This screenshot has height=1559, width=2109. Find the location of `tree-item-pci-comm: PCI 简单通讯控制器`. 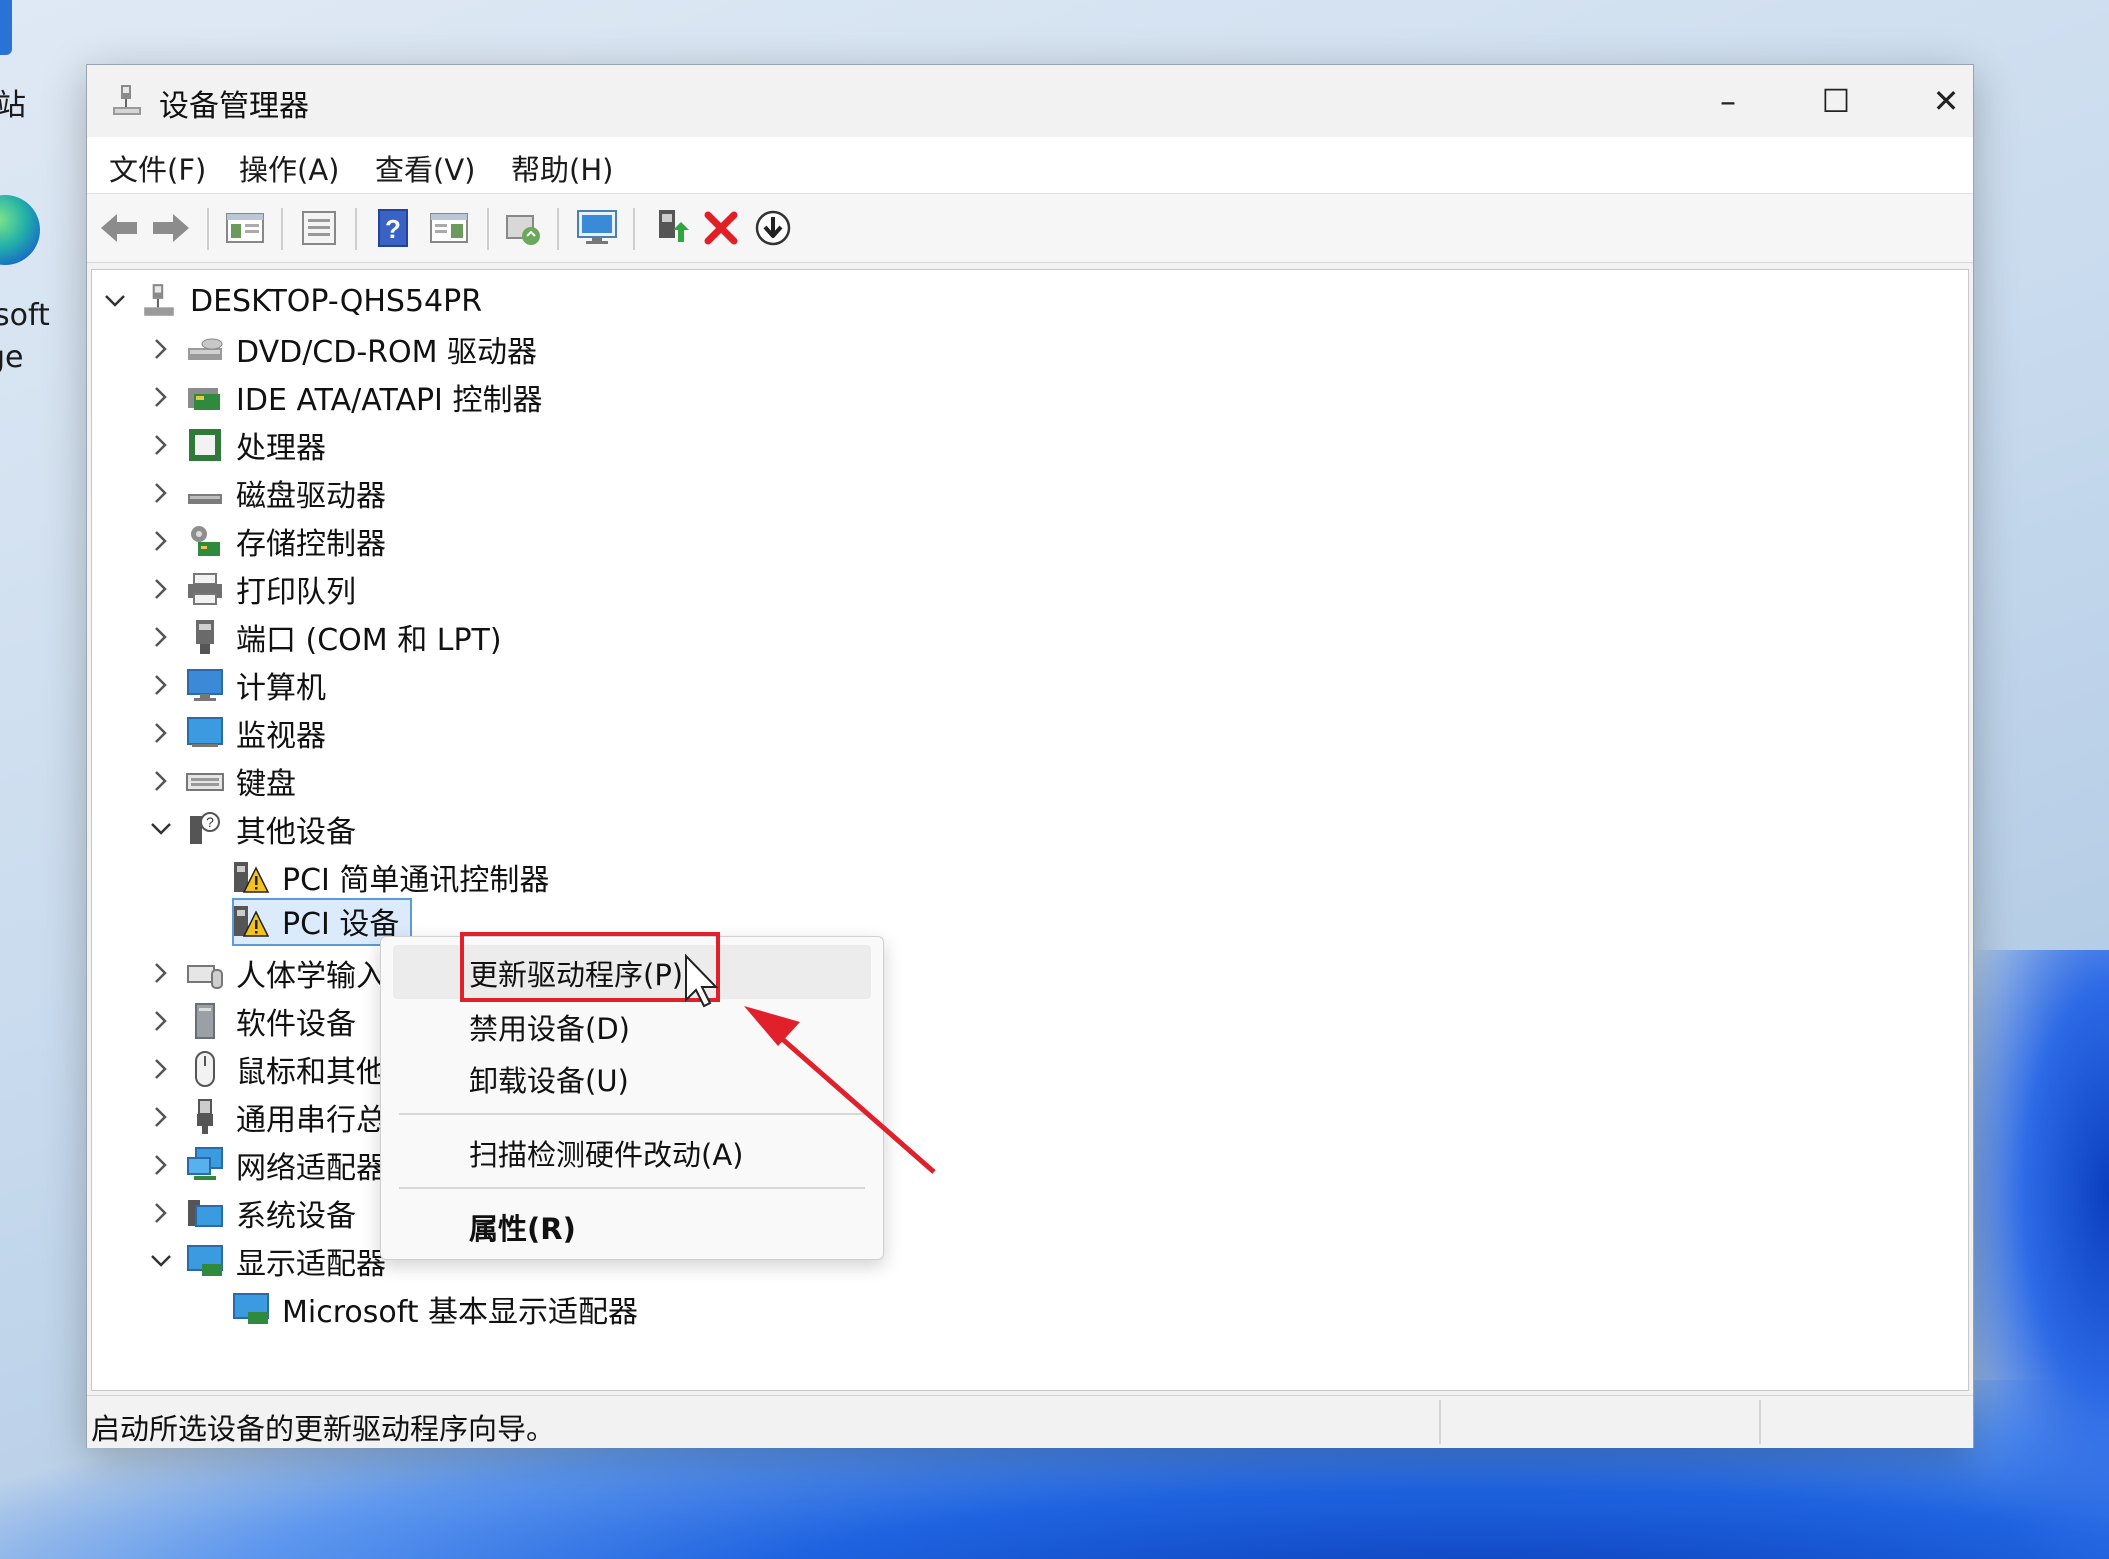

tree-item-pci-comm: PCI 简单通讯控制器 is located at coordinates (390, 877).